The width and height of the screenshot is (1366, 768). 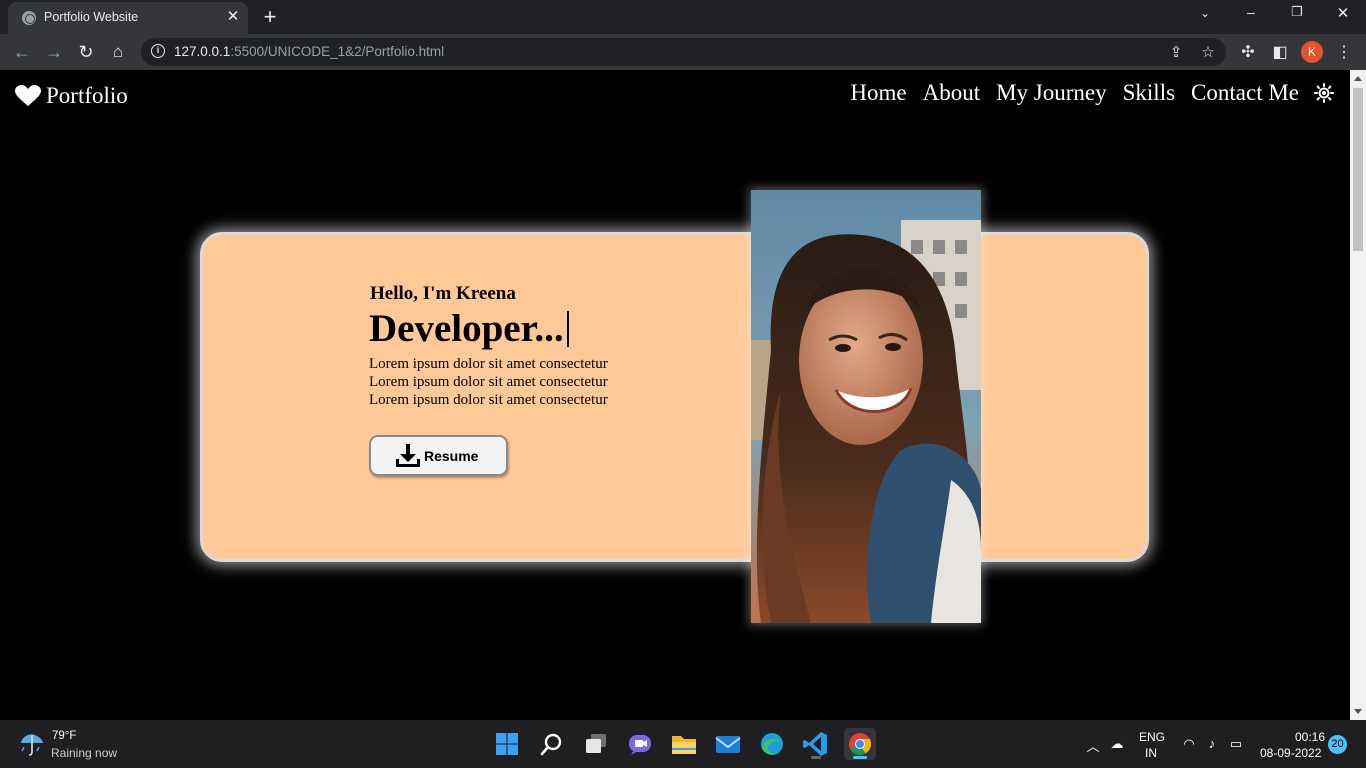 I want to click on restore-button: ❐, so click(x=1297, y=12).